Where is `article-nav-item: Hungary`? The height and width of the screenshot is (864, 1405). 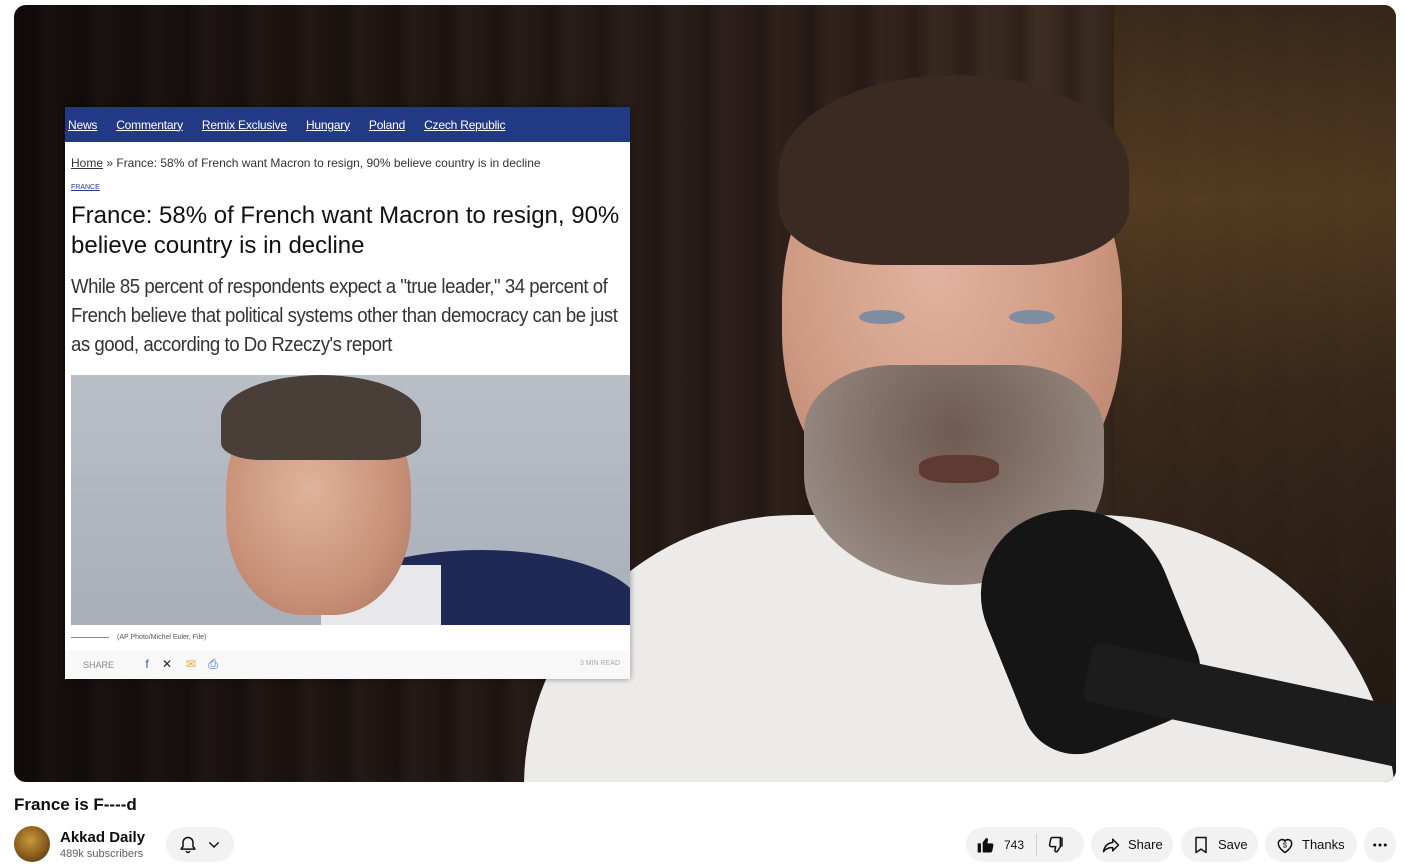 article-nav-item: Hungary is located at coordinates (327, 124).